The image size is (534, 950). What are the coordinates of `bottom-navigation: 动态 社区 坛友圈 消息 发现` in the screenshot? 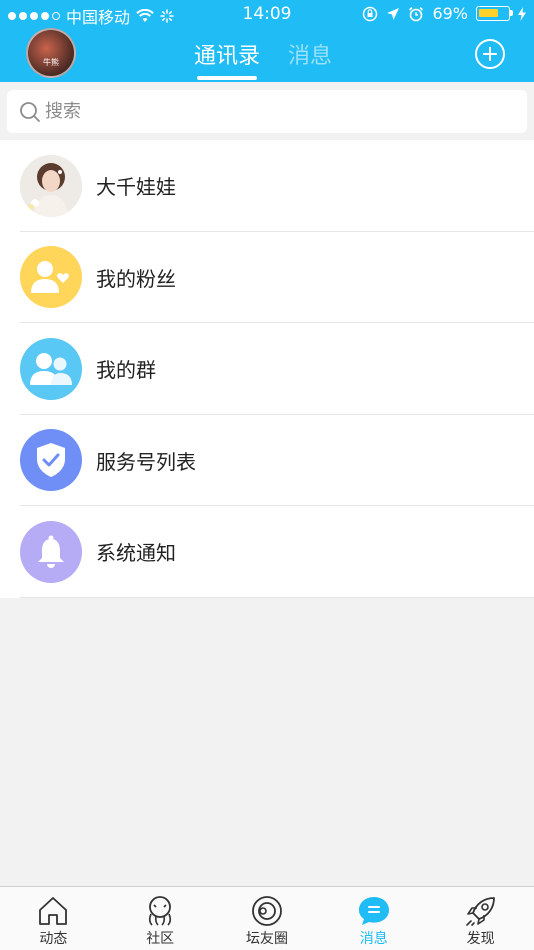 It's located at (267, 918).